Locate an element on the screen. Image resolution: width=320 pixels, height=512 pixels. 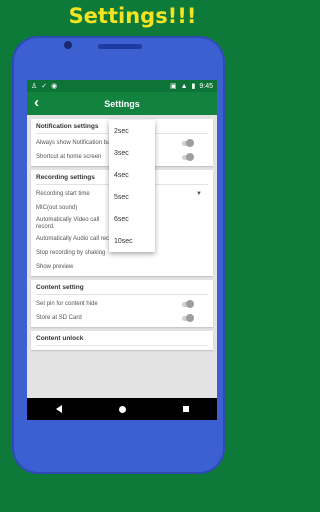
setting-label: Shortcut at home screen is located at coordinates (69, 157).